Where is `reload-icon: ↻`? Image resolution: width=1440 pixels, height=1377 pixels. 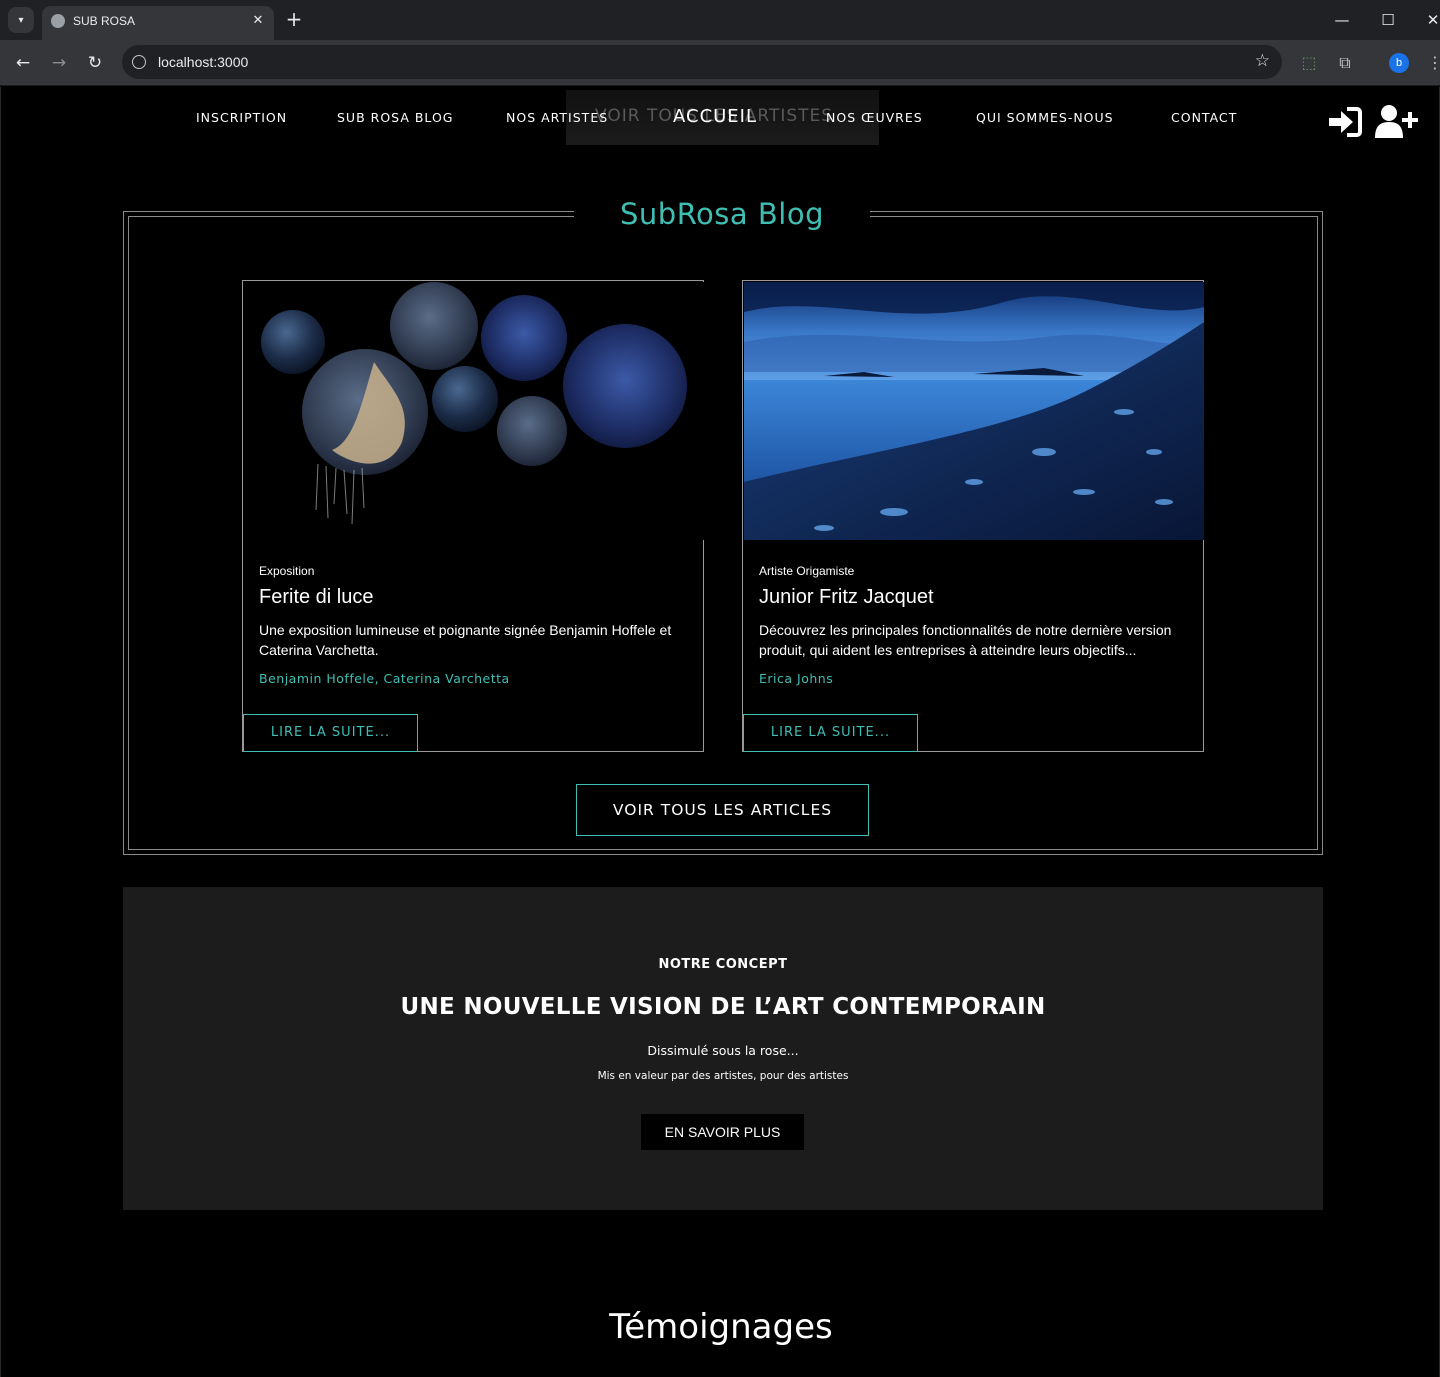 reload-icon: ↻ is located at coordinates (95, 63).